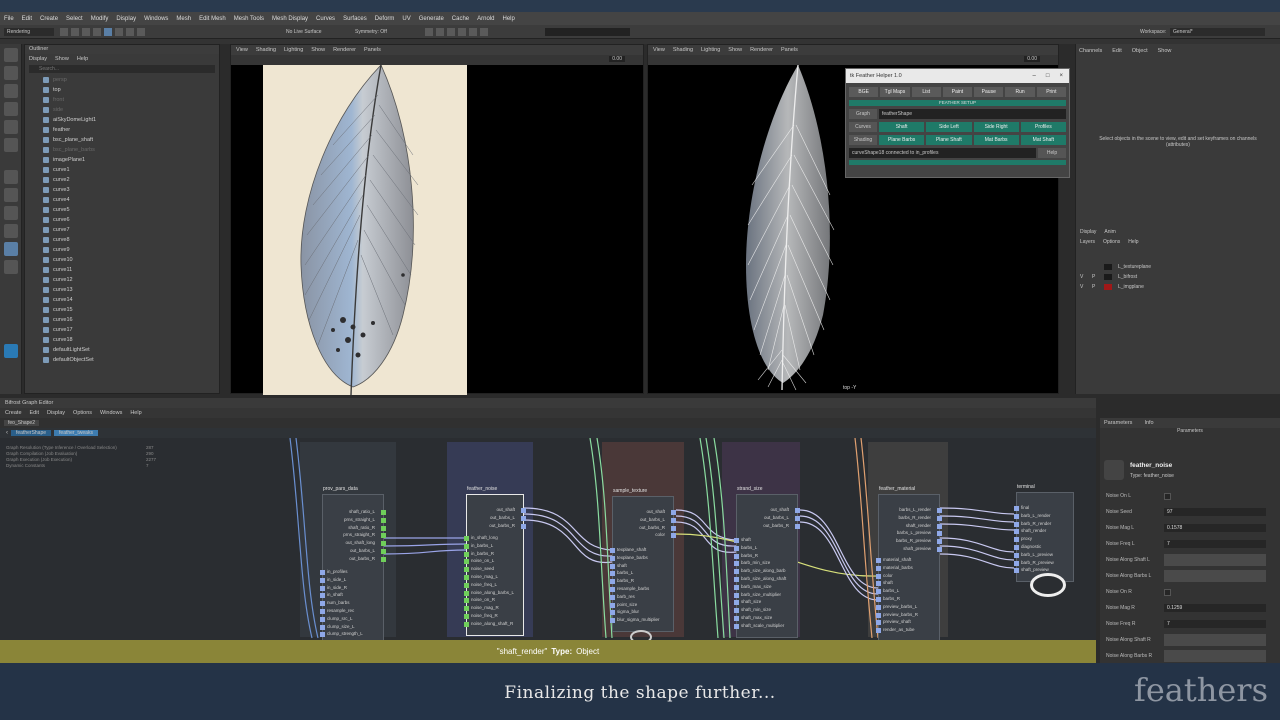 The image size is (1280, 720). What do you see at coordinates (122, 180) in the screenshot?
I see `outliner-item: curve2` at bounding box center [122, 180].